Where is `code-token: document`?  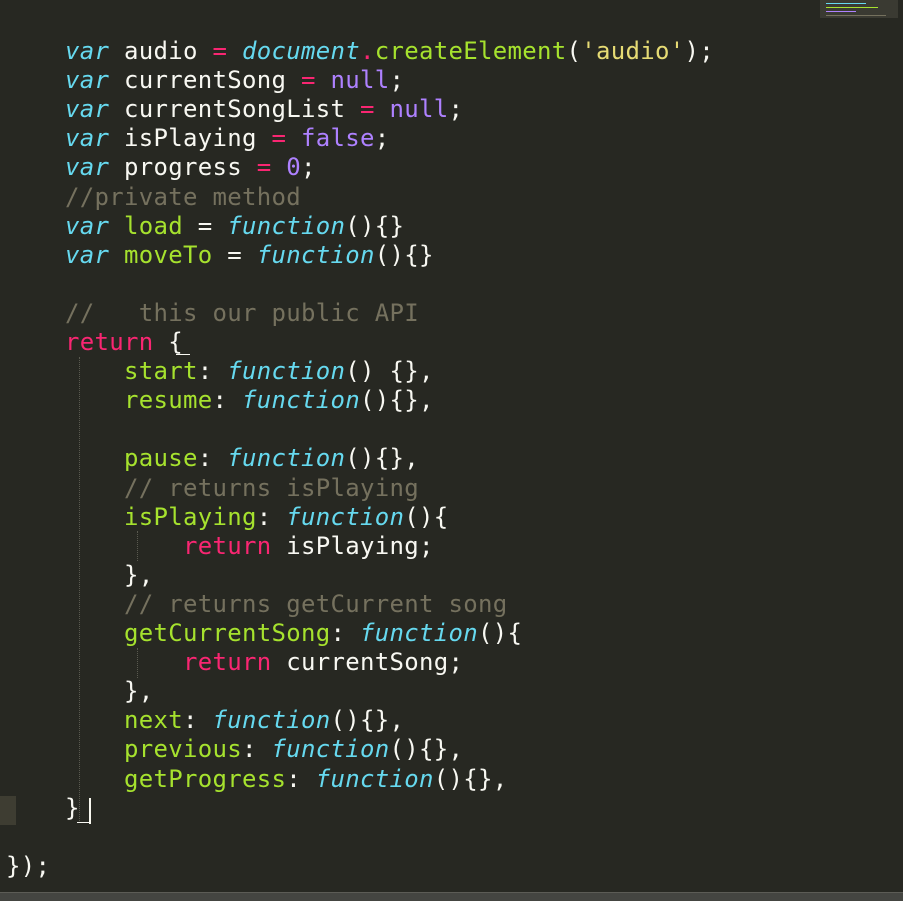 code-token: document is located at coordinates (301, 51).